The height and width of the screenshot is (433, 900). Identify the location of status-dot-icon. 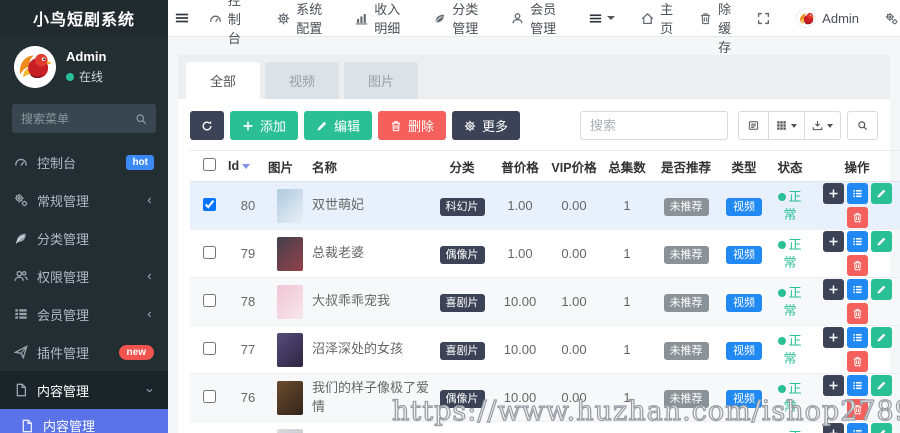
(782, 244).